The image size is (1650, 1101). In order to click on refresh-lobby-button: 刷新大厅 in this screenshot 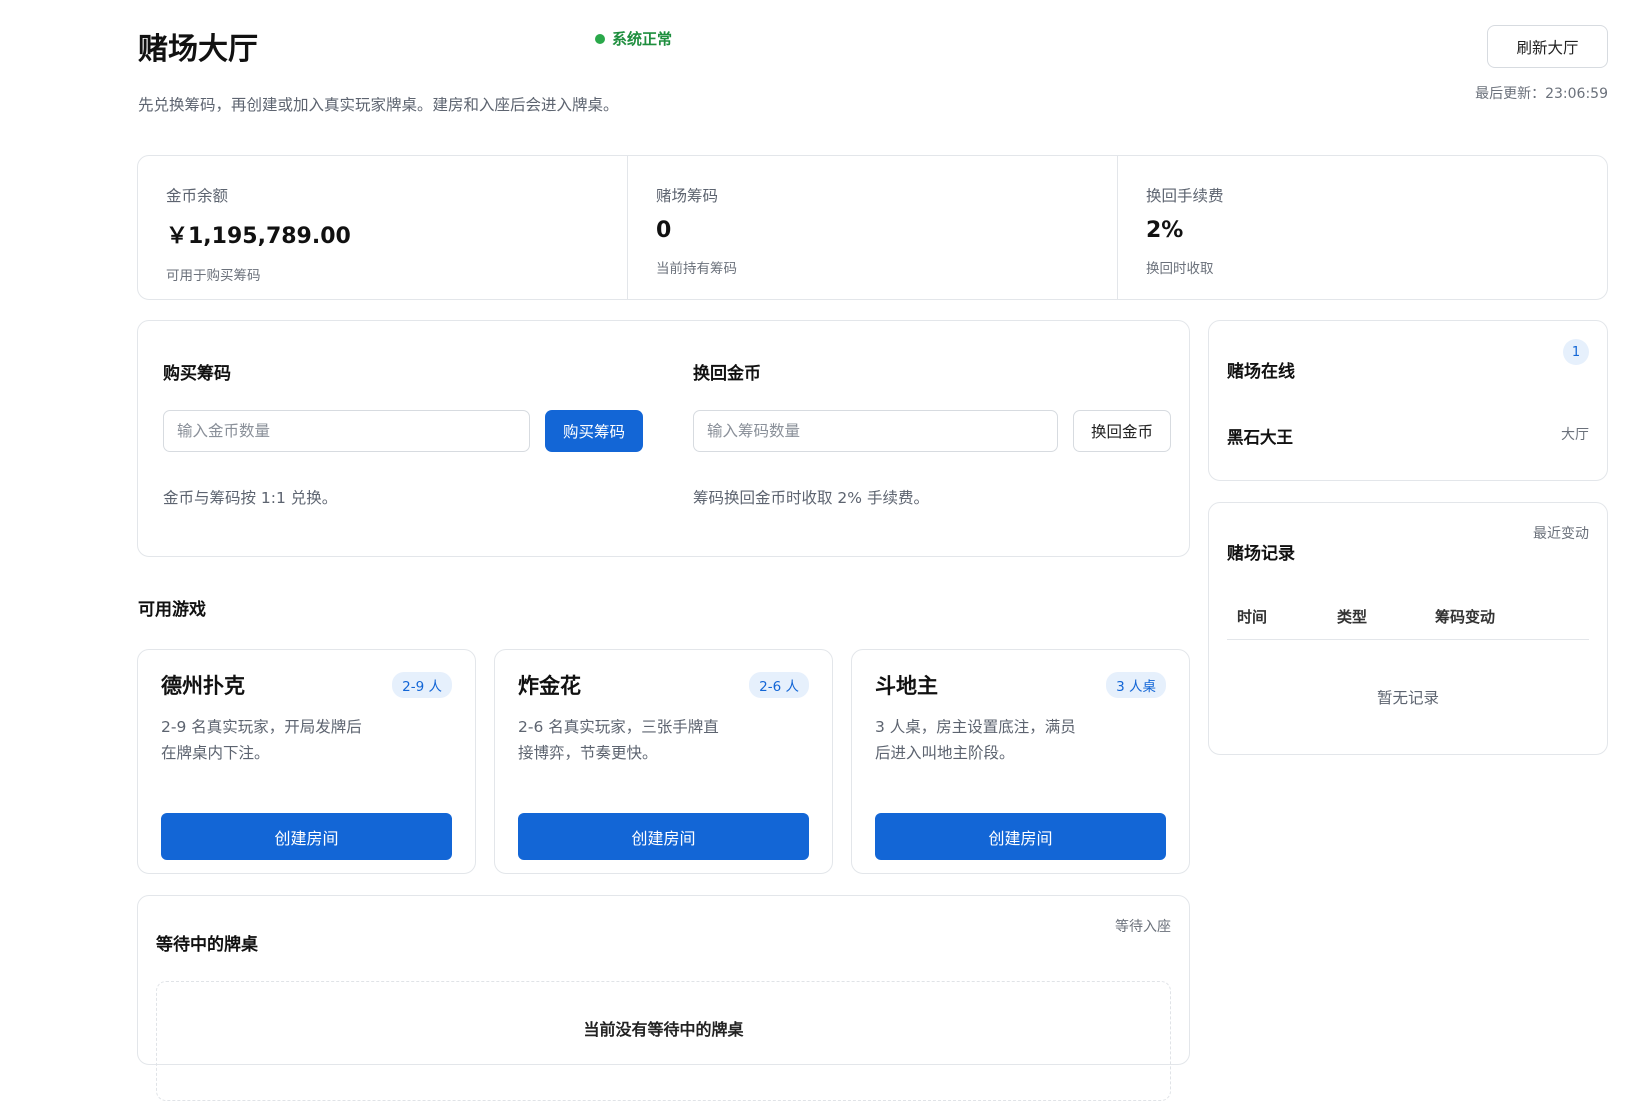, I will do `click(1547, 46)`.